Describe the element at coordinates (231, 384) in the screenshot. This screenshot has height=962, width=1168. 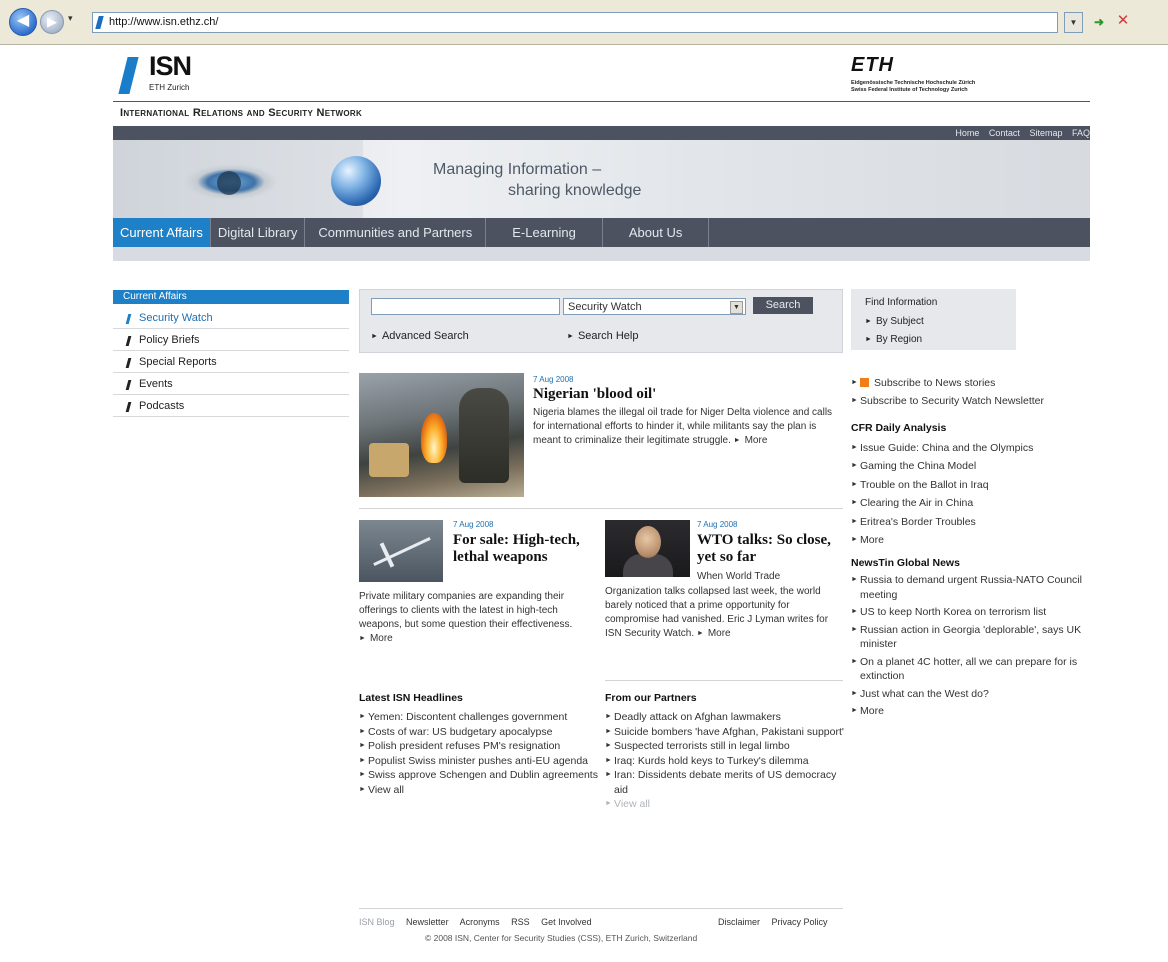
I see `left-nav-events: Events` at that location.